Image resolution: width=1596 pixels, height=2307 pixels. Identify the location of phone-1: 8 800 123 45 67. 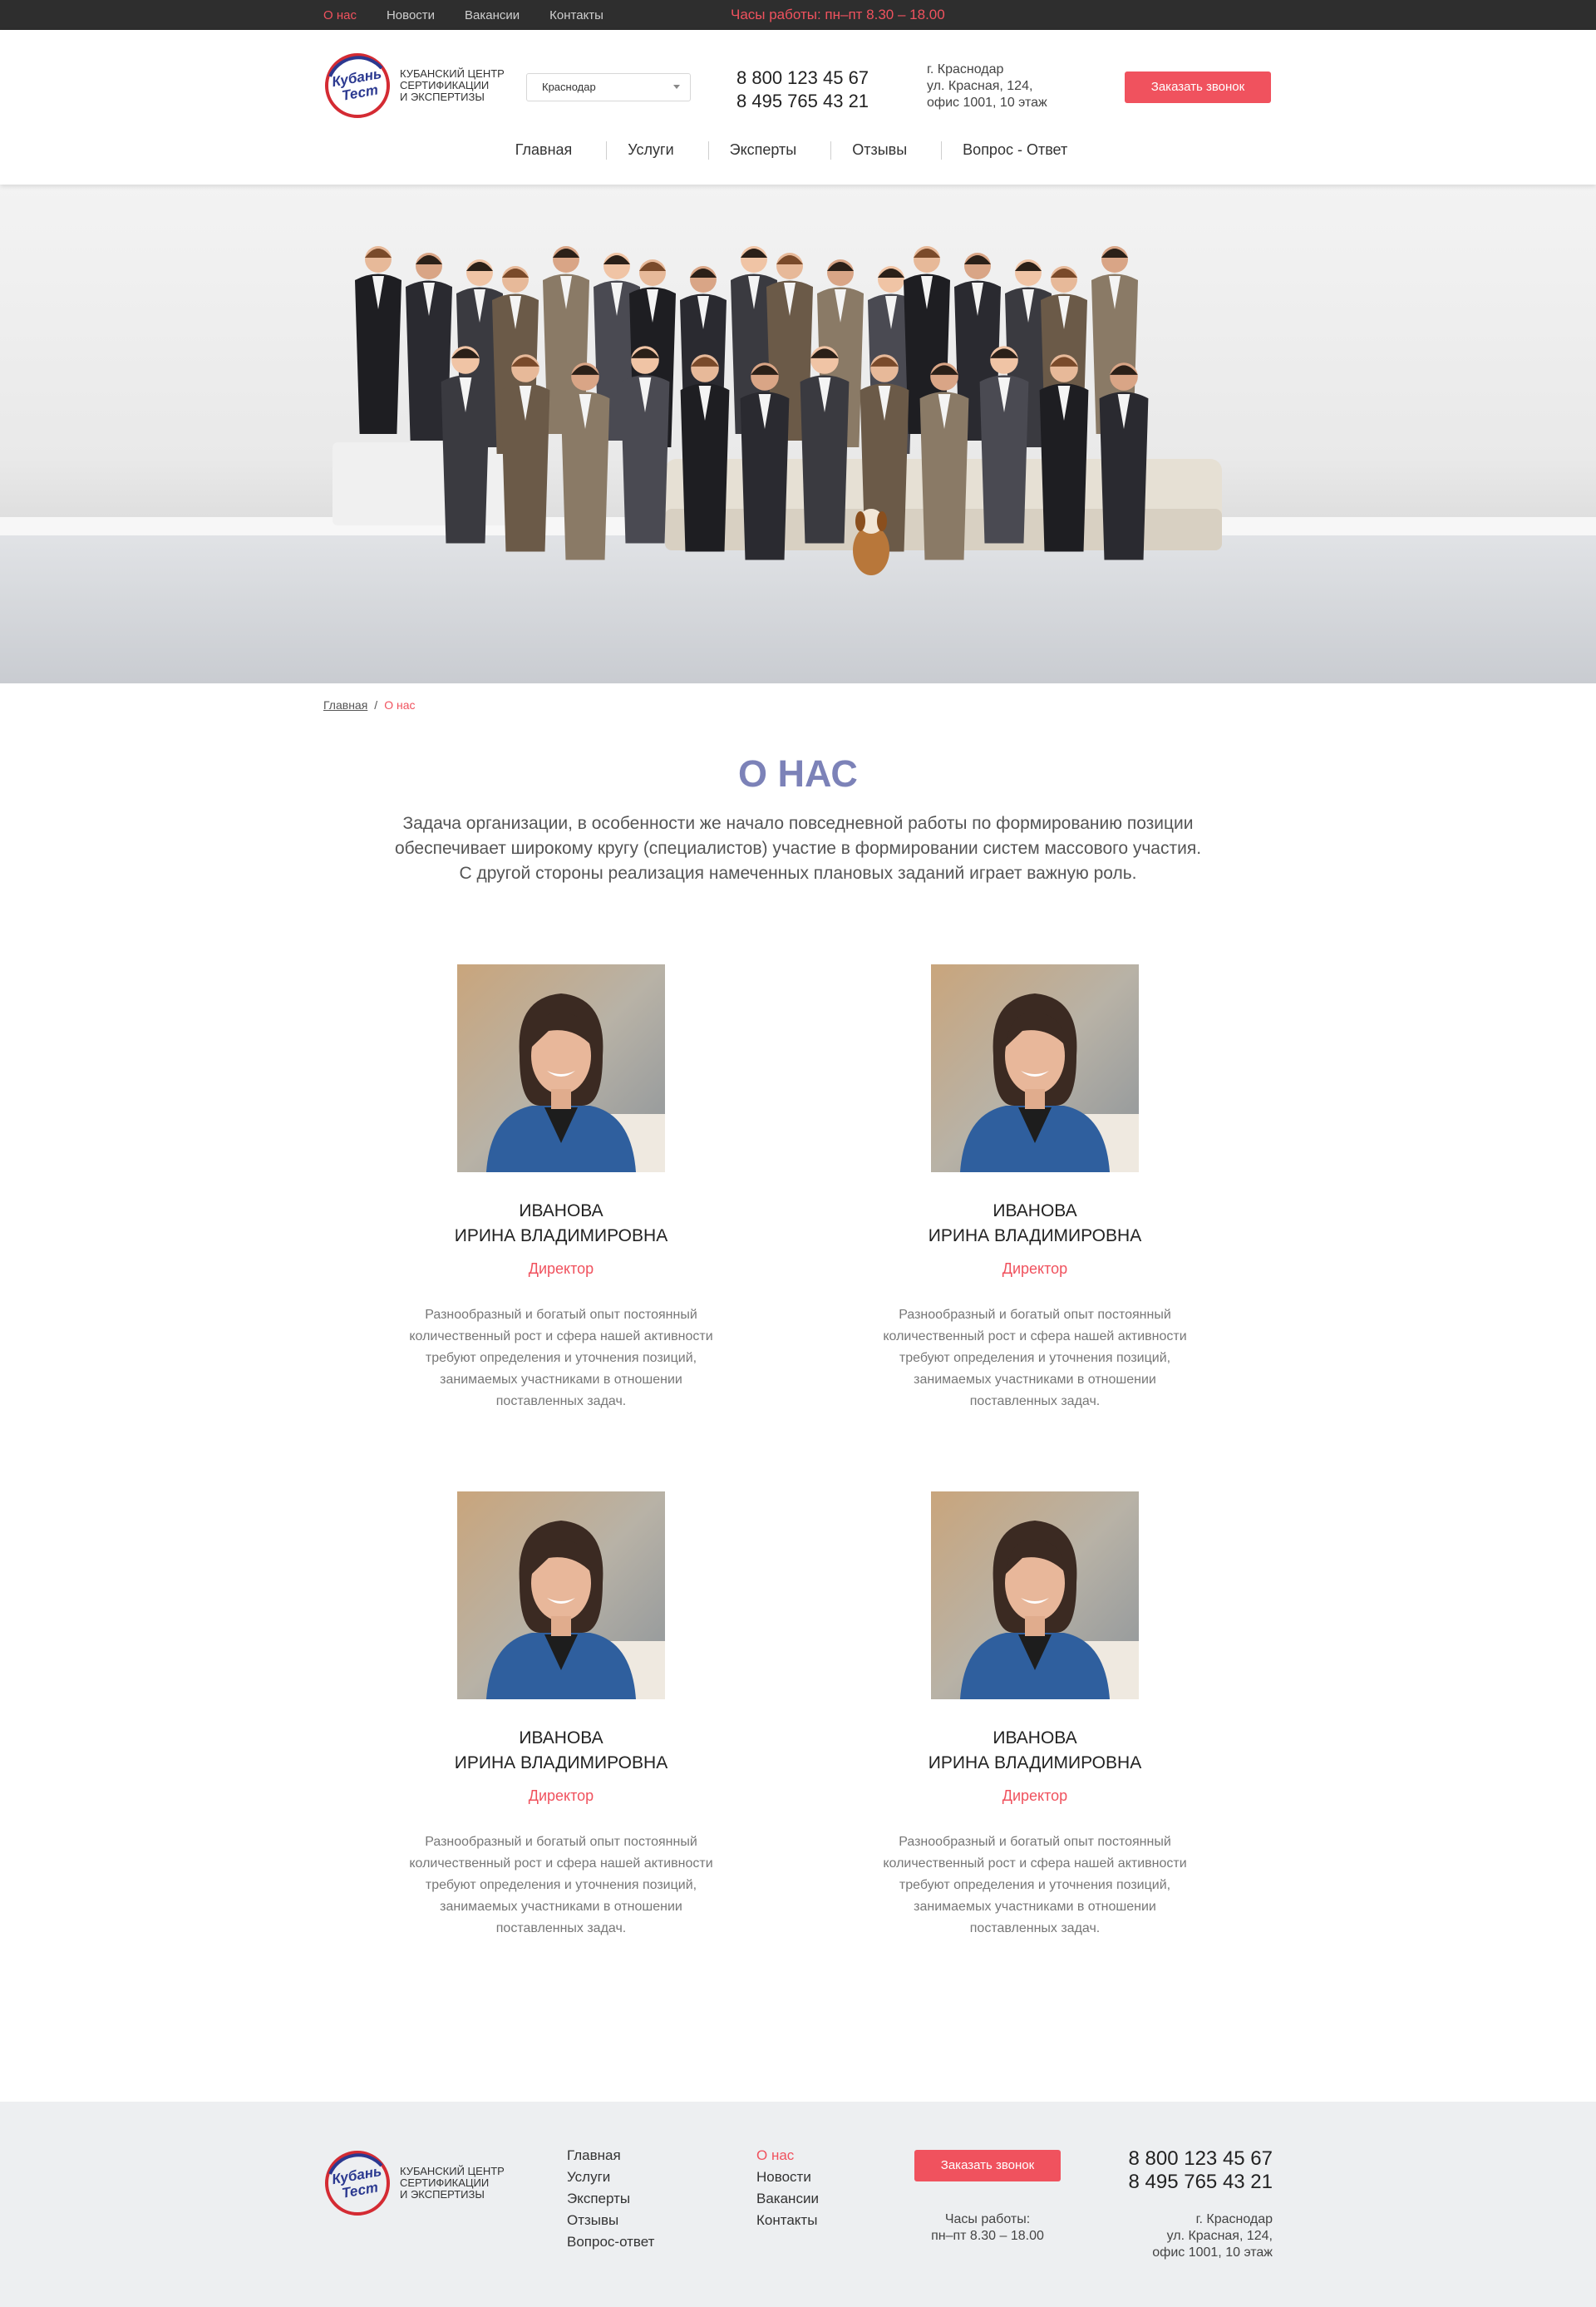
(802, 78).